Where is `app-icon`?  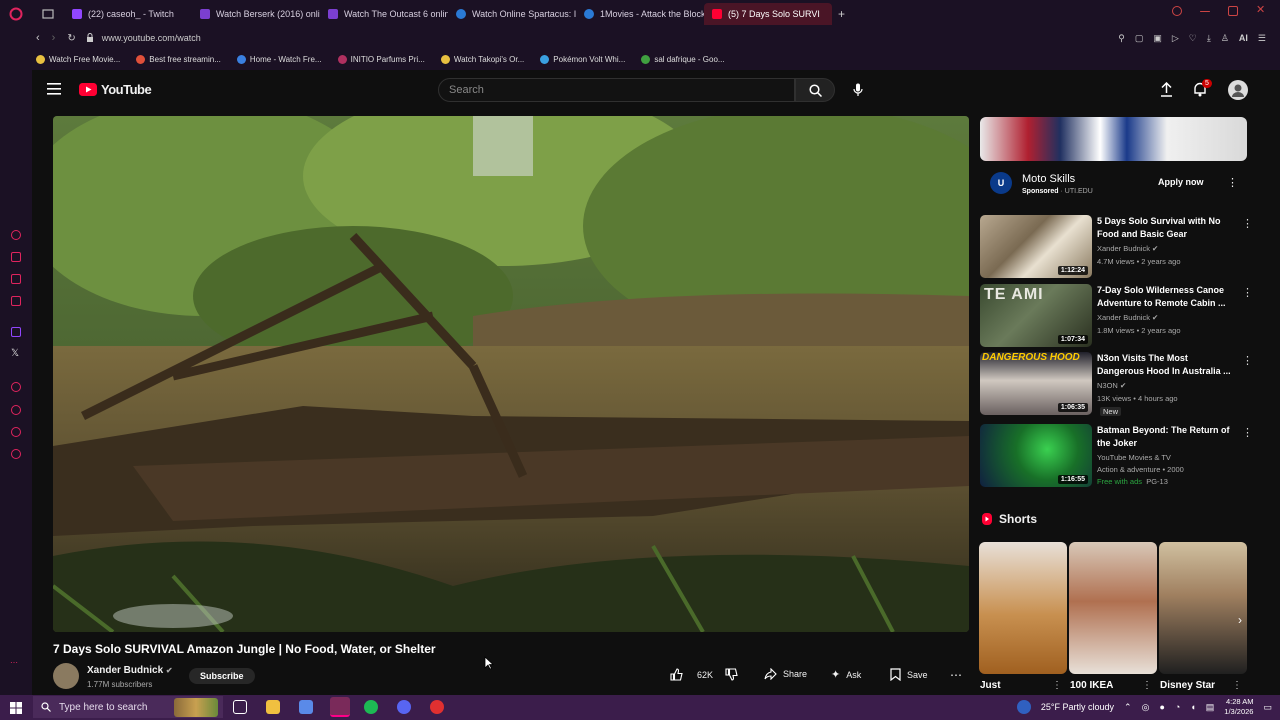 app-icon is located at coordinates (437, 707).